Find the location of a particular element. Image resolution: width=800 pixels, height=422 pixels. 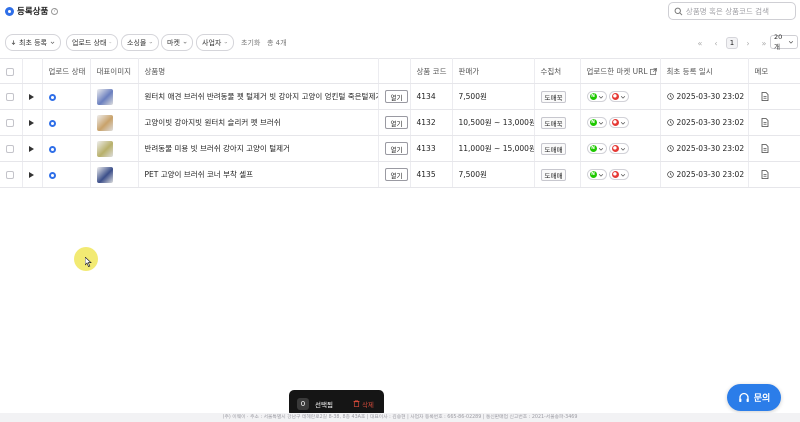

reset-button: 초기화 is located at coordinates (250, 43).